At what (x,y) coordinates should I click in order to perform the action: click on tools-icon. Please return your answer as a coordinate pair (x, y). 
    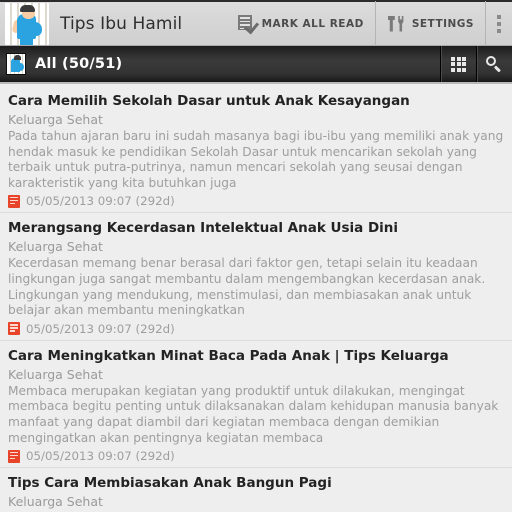
    Looking at the image, I should click on (396, 24).